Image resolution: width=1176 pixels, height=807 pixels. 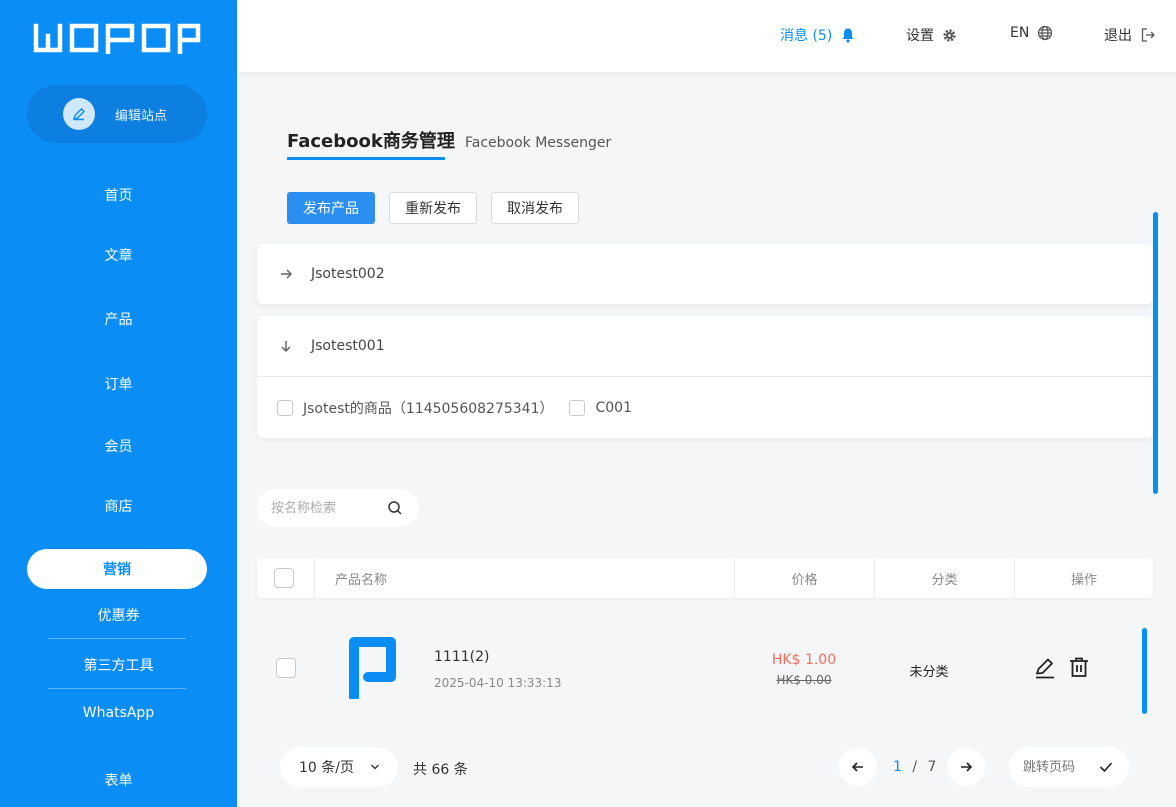 What do you see at coordinates (920, 36) in the screenshot?
I see `settings-label: 设置` at bounding box center [920, 36].